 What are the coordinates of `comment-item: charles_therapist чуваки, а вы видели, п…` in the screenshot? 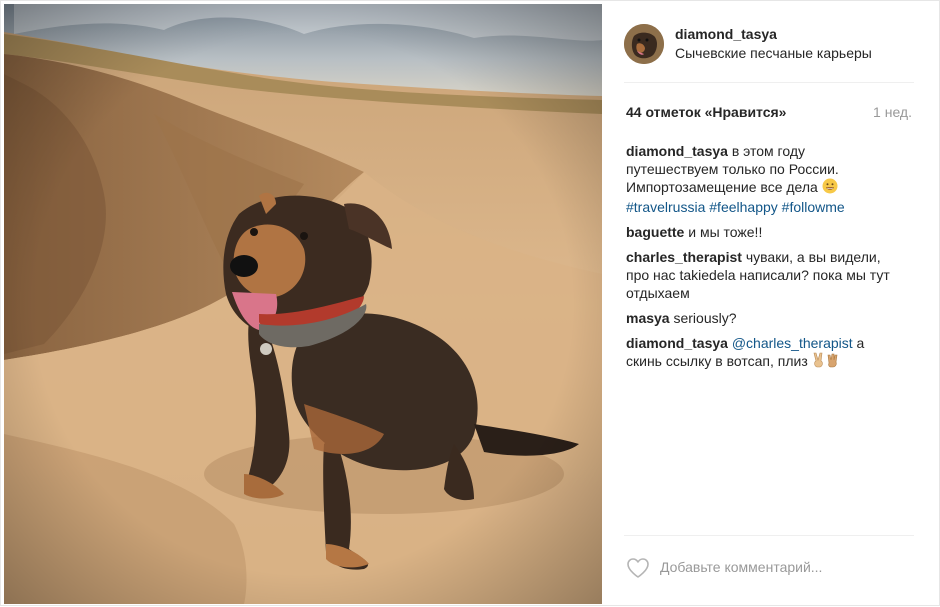 It's located at (762, 275).